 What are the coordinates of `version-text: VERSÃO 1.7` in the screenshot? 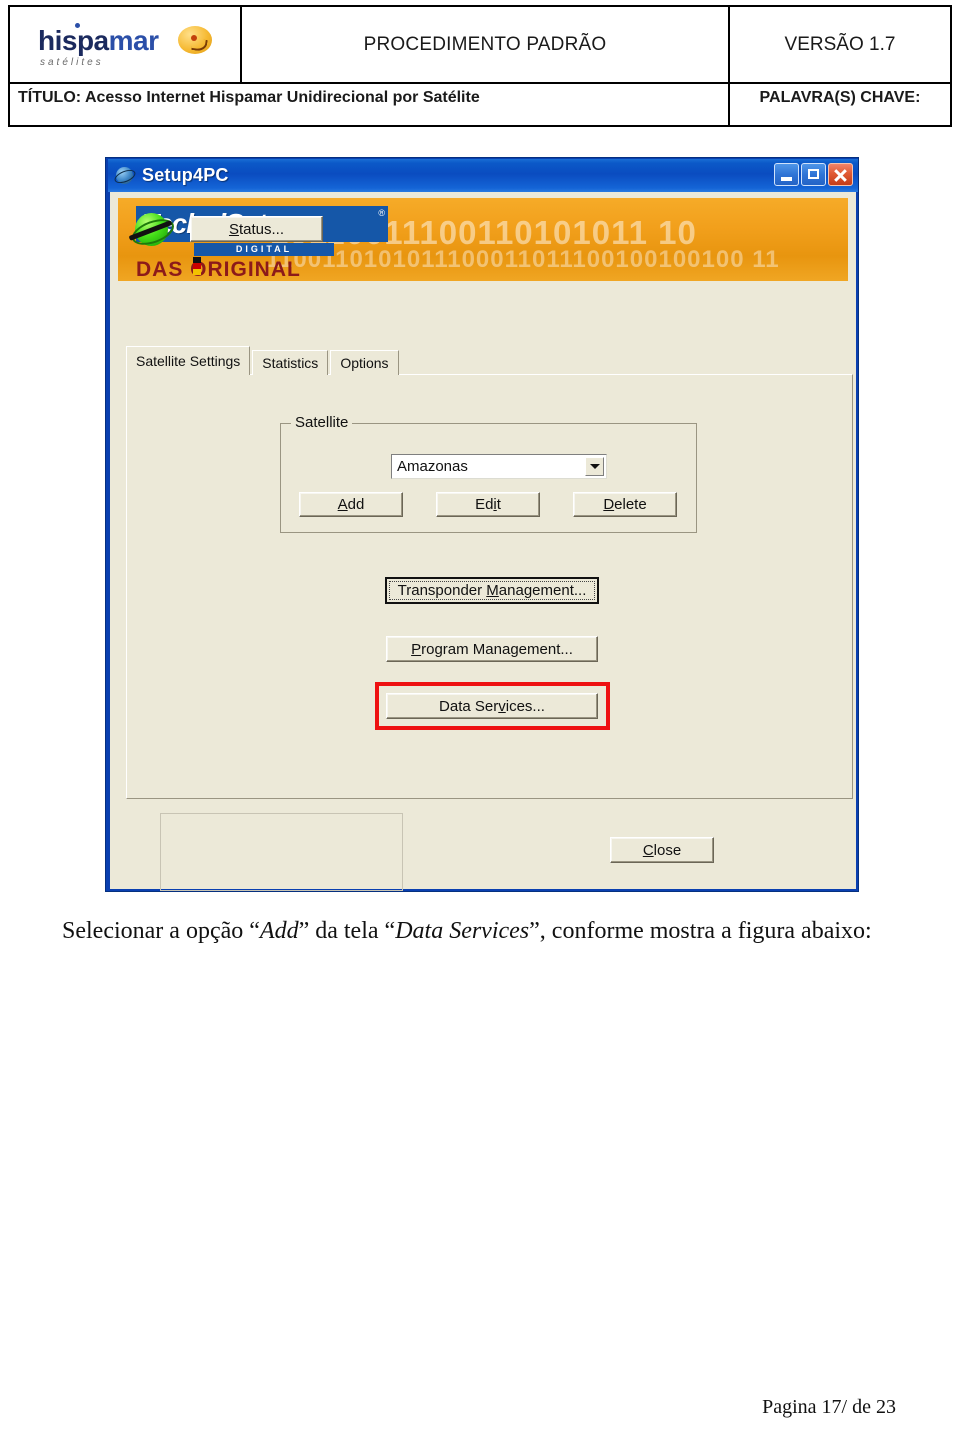 It's located at (840, 44).